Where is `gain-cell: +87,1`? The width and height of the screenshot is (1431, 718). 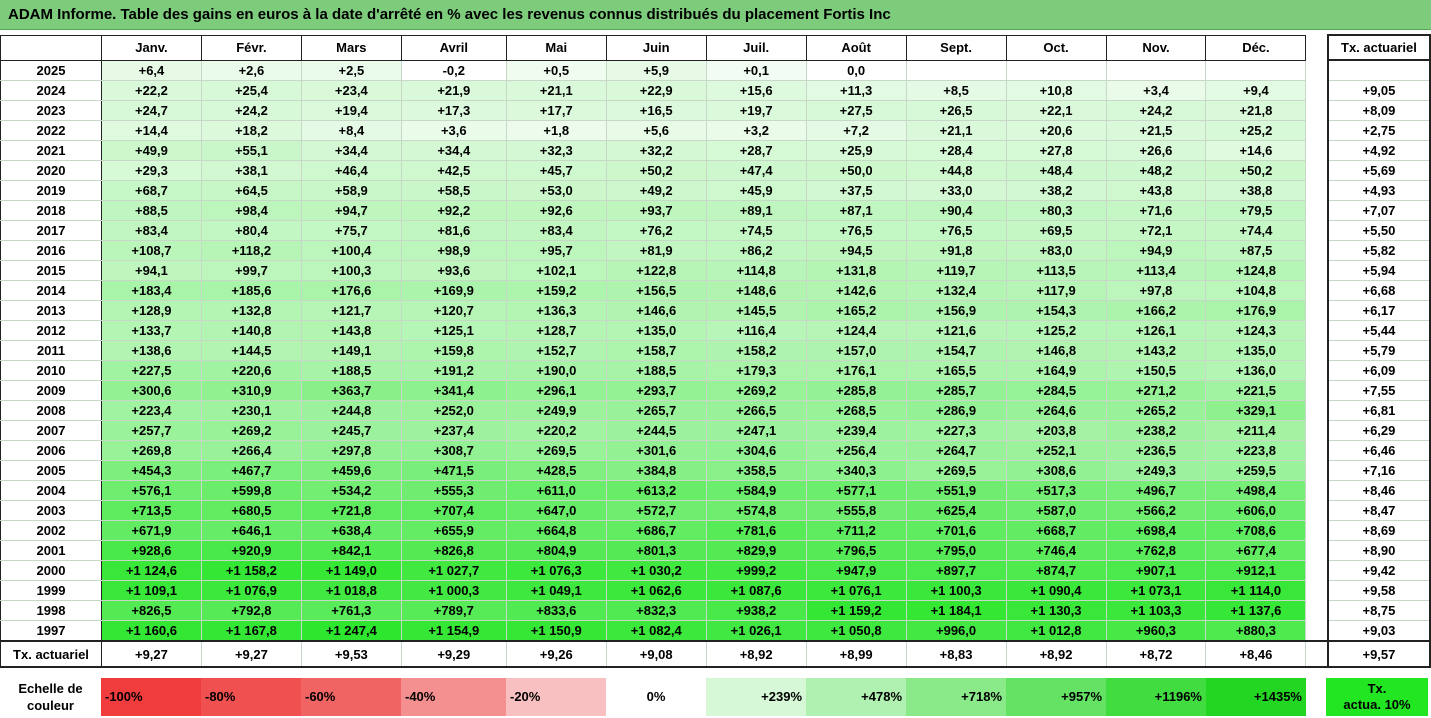
gain-cell: +87,1 is located at coordinates (856, 210).